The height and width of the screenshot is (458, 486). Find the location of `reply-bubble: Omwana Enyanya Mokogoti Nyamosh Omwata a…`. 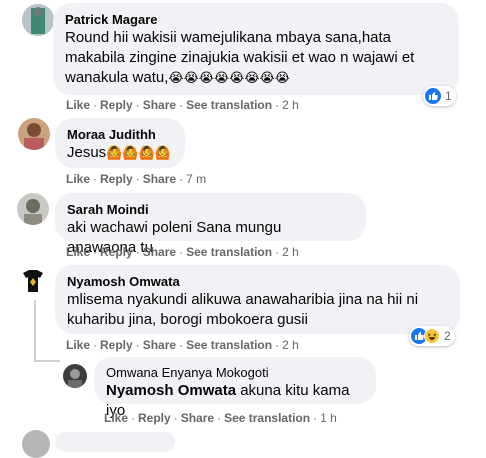

reply-bubble: Omwana Enyanya Mokogoti Nyamosh Omwata a… is located at coordinates (235, 388).